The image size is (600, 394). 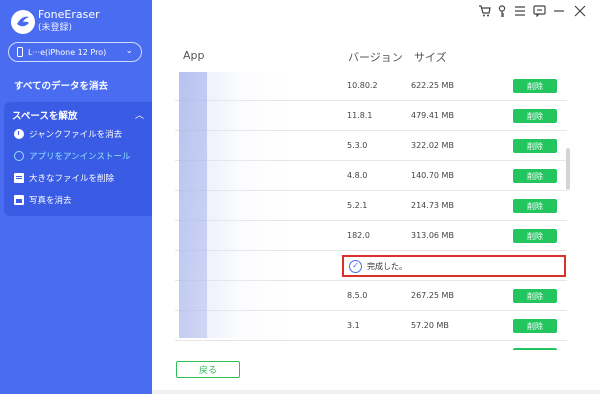 I want to click on app-size: 214.73 MB, so click(x=432, y=205).